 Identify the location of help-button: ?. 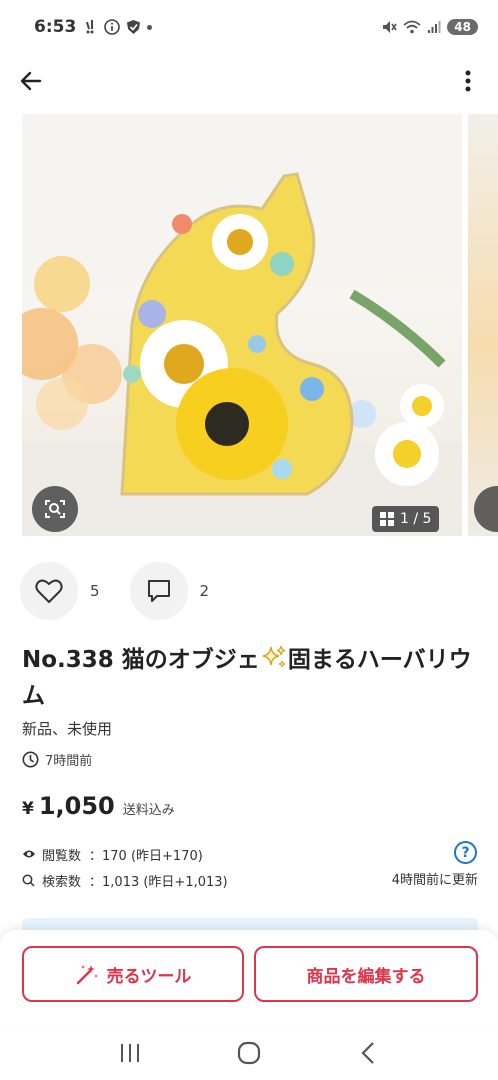
(465, 852).